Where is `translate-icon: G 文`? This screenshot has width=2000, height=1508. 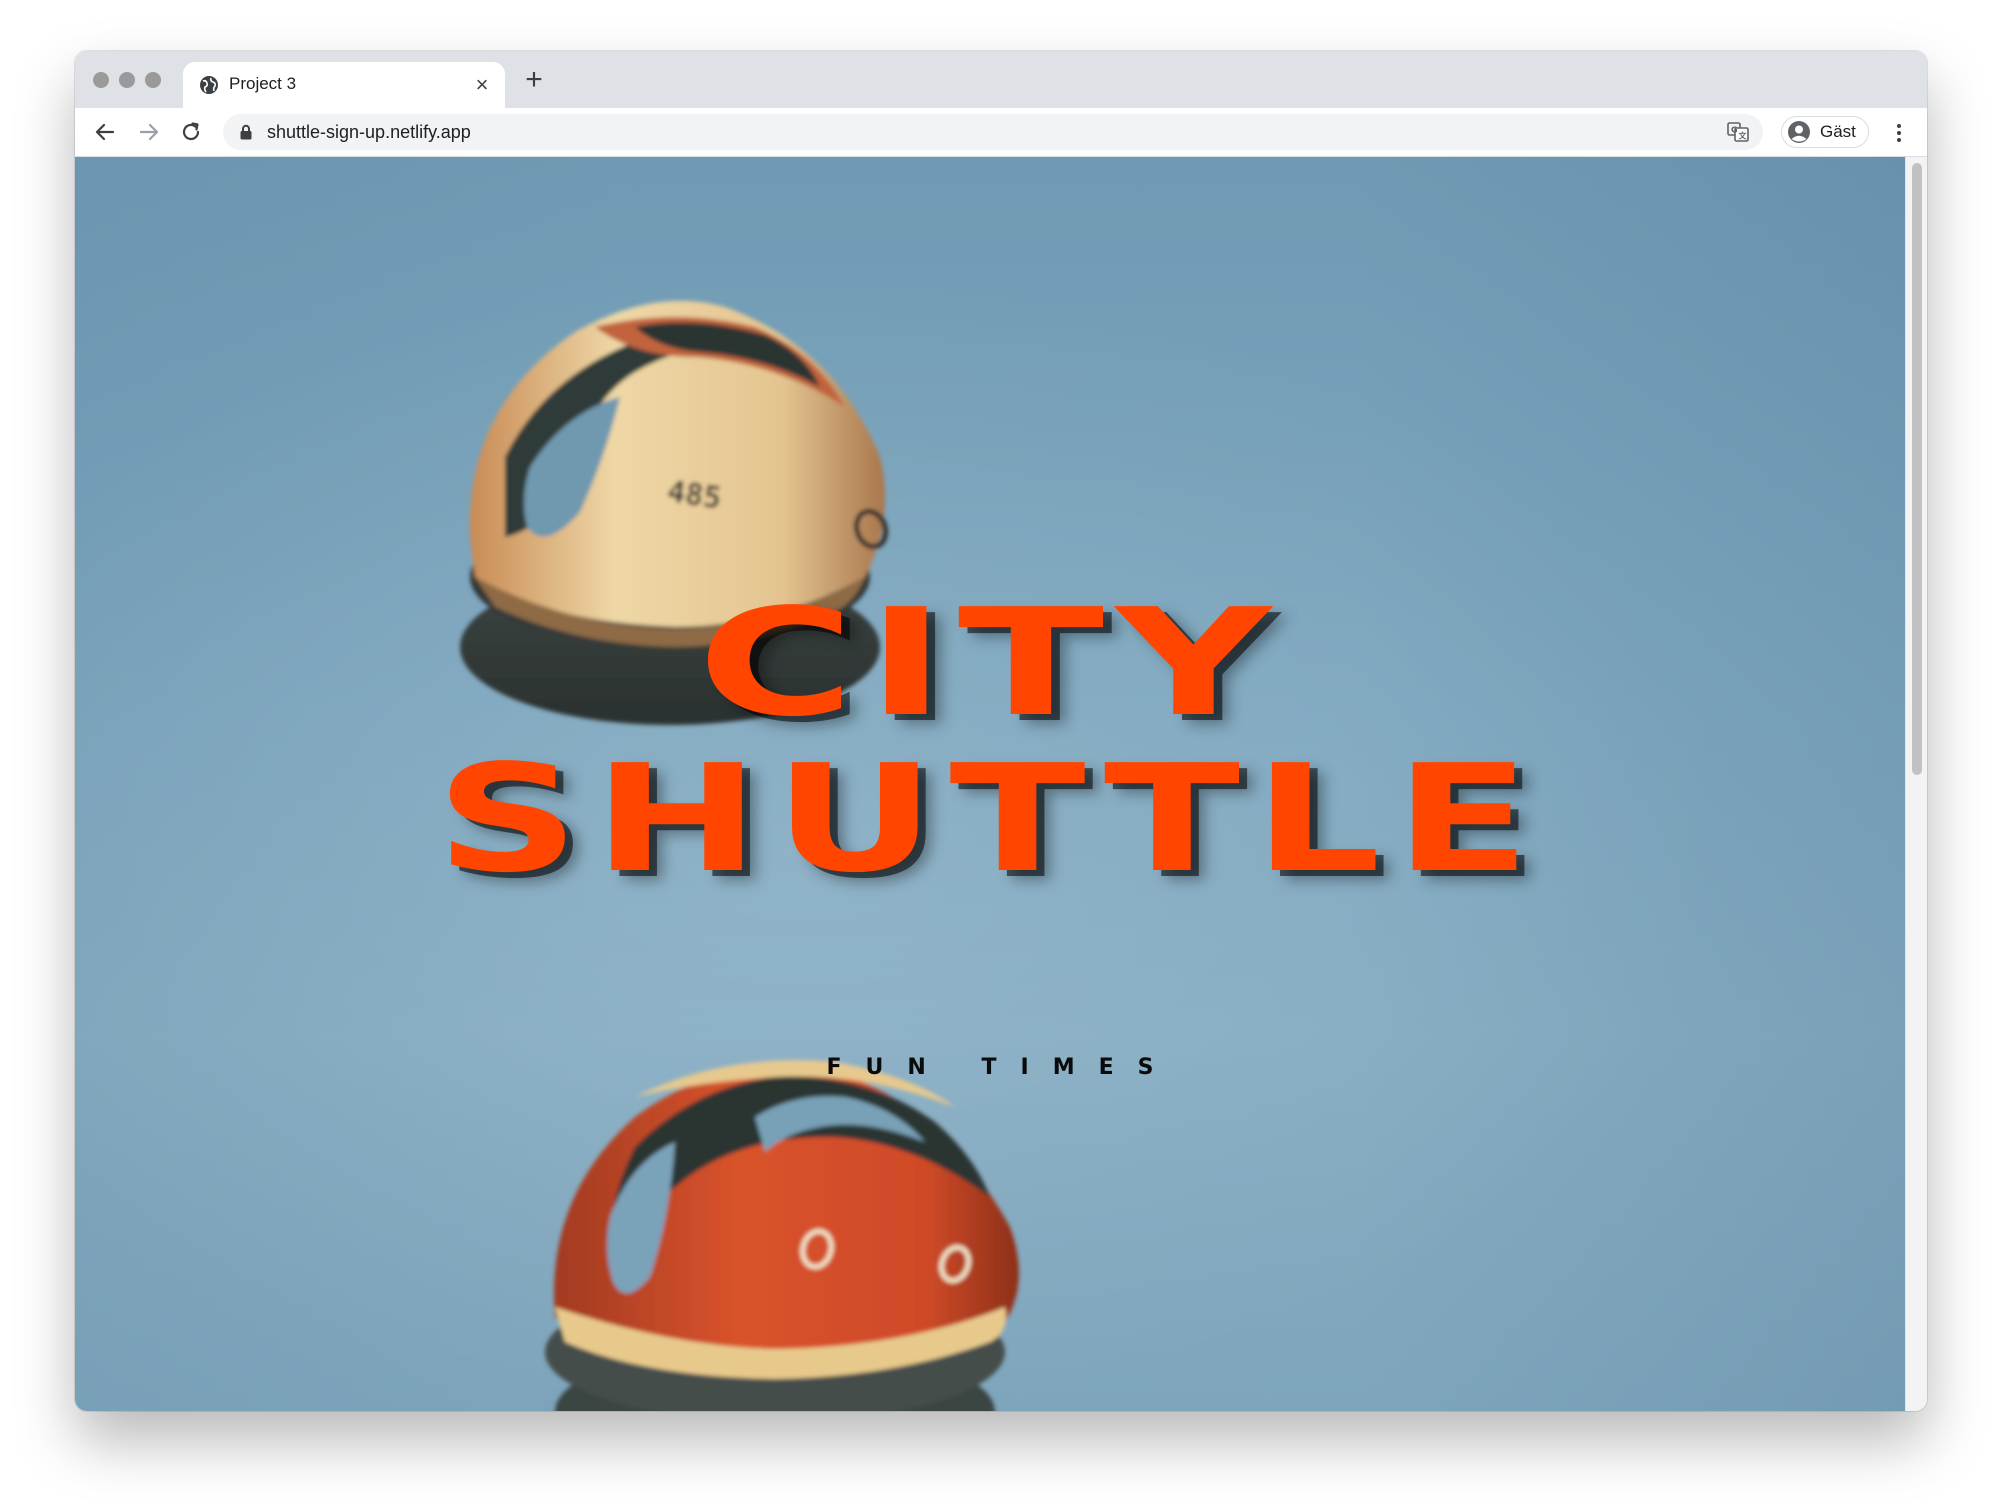 translate-icon: G 文 is located at coordinates (1738, 132).